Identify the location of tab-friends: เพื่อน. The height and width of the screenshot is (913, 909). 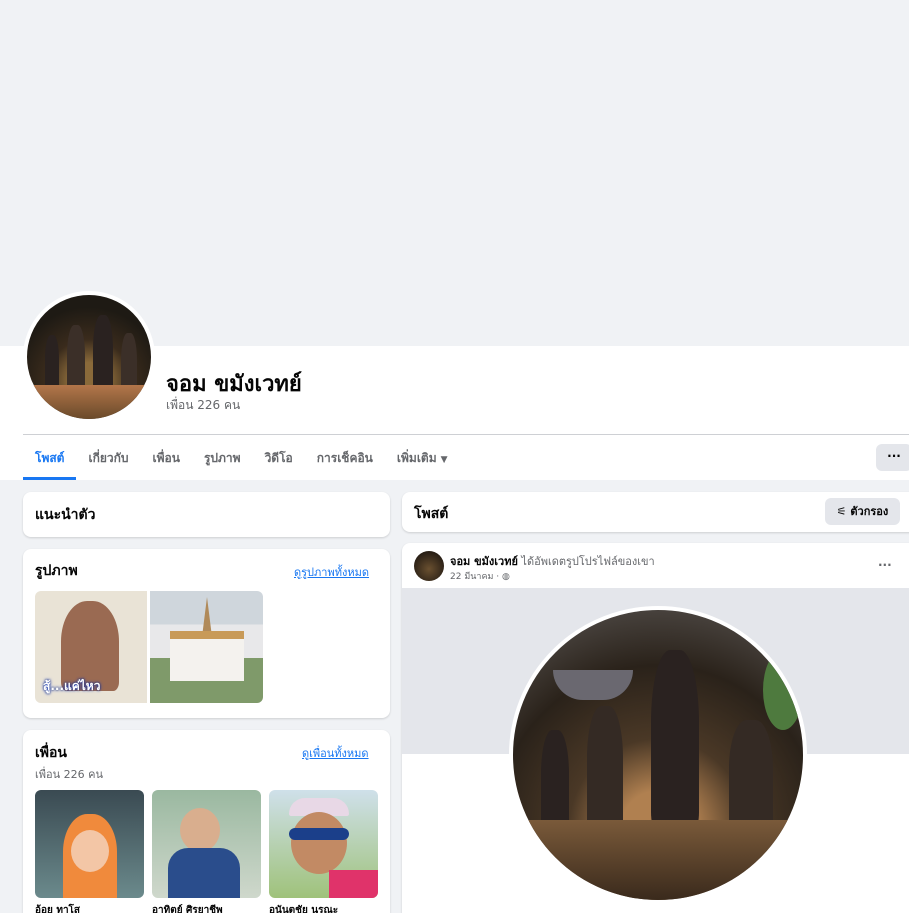
(166, 458).